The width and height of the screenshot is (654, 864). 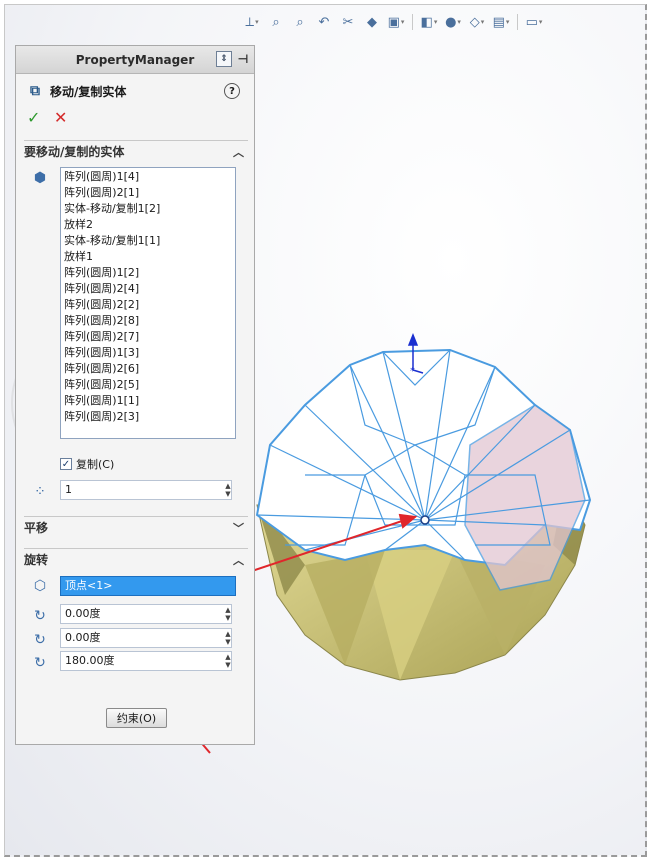 What do you see at coordinates (35, 91) in the screenshot?
I see `move-copy-body-icon: ⧉` at bounding box center [35, 91].